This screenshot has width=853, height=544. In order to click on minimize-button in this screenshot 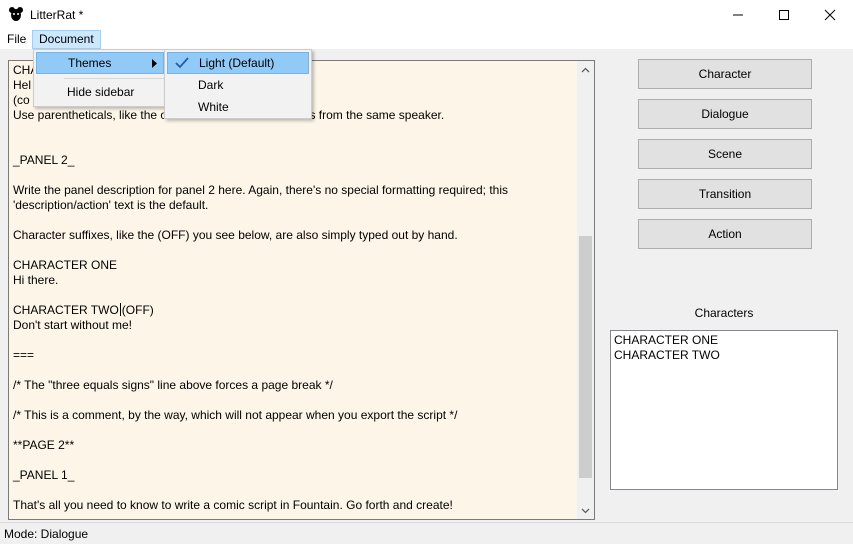, I will do `click(738, 15)`.